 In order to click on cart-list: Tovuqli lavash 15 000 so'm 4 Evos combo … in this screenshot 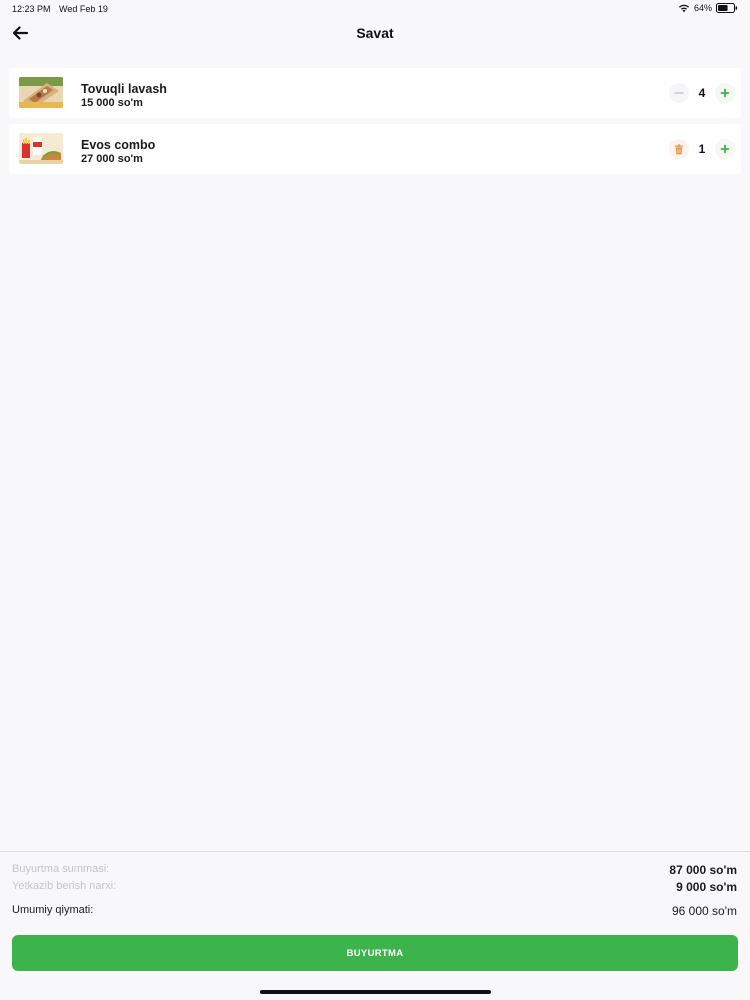, I will do `click(375, 124)`.